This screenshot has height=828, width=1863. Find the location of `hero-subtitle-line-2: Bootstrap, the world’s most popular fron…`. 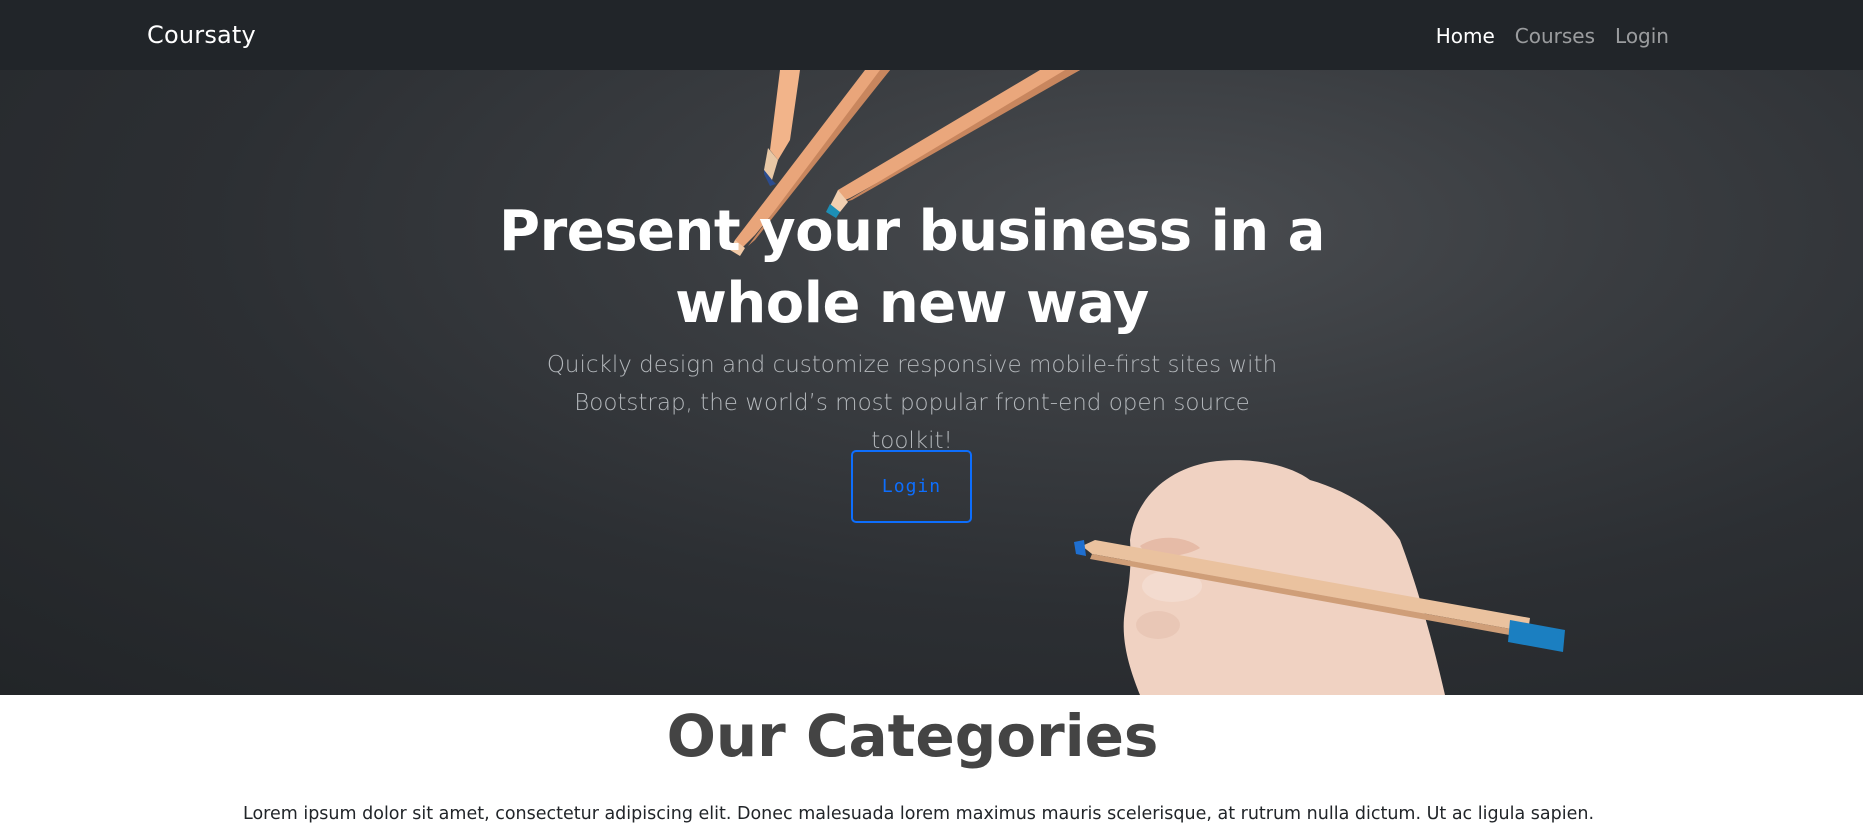

hero-subtitle-line-2: Bootstrap, the world’s most popular fron… is located at coordinates (912, 422).